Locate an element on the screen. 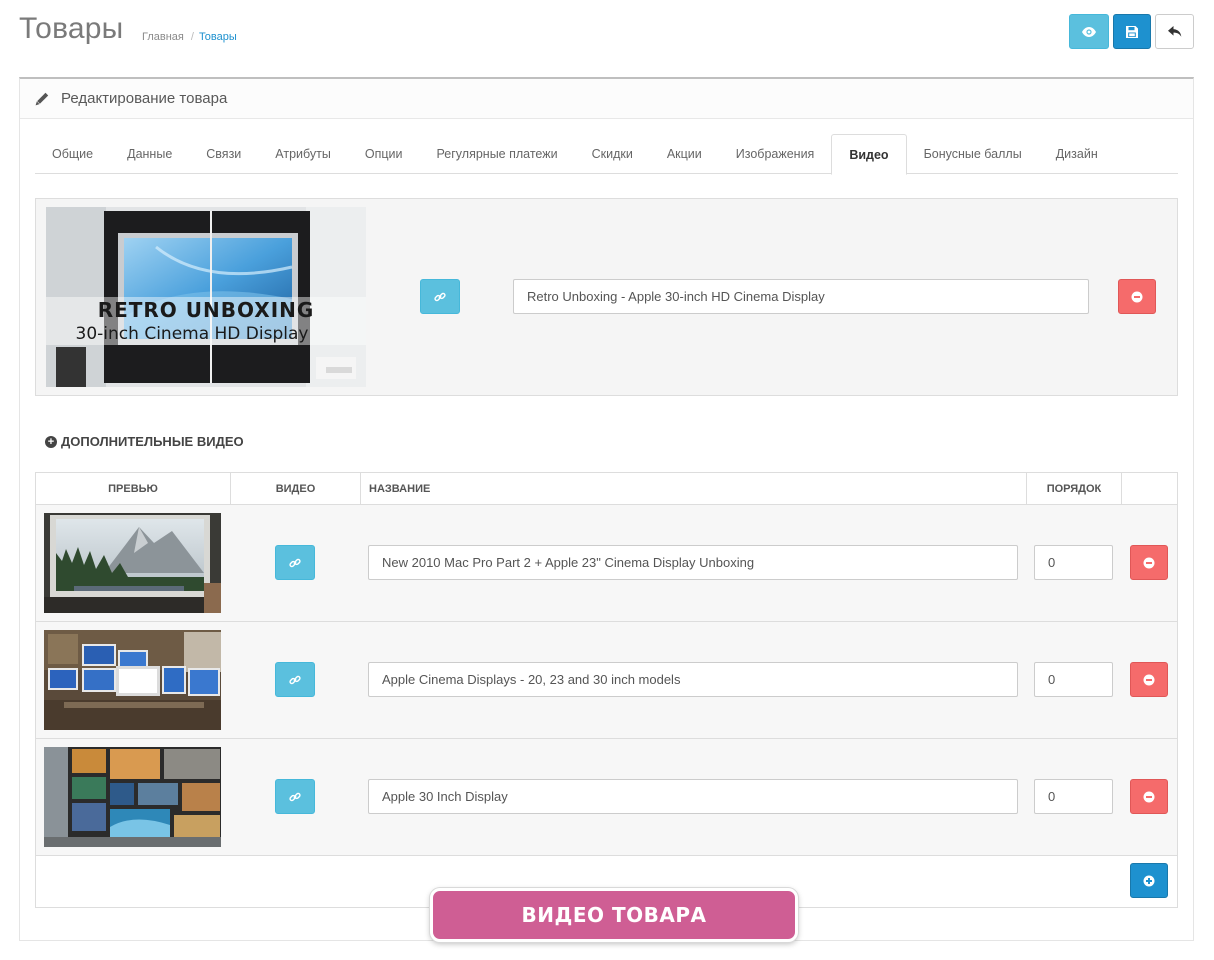 This screenshot has width=1214, height=960. preview-button is located at coordinates (1089, 31).